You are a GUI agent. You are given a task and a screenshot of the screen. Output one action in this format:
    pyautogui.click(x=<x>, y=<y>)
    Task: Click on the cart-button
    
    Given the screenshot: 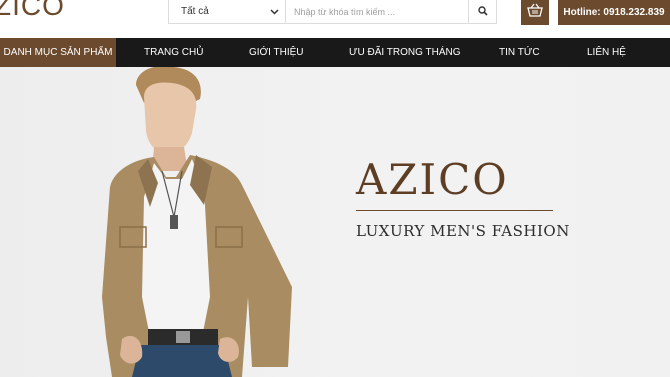 What is the action you would take?
    pyautogui.click(x=535, y=12)
    